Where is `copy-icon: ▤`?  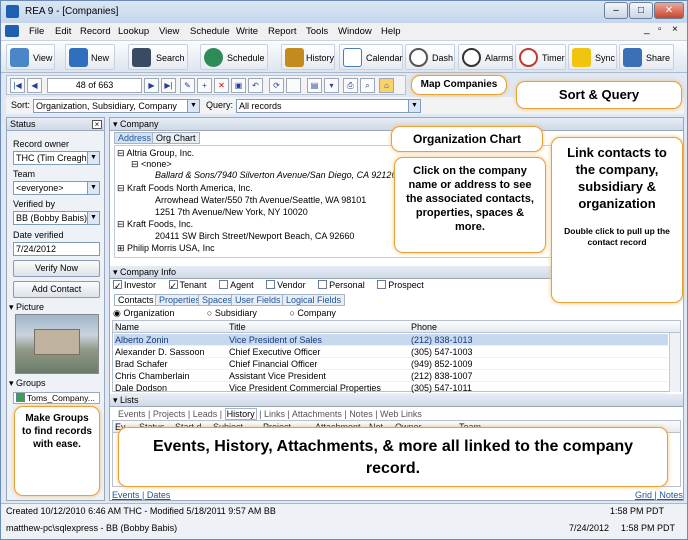 copy-icon: ▤ is located at coordinates (314, 85).